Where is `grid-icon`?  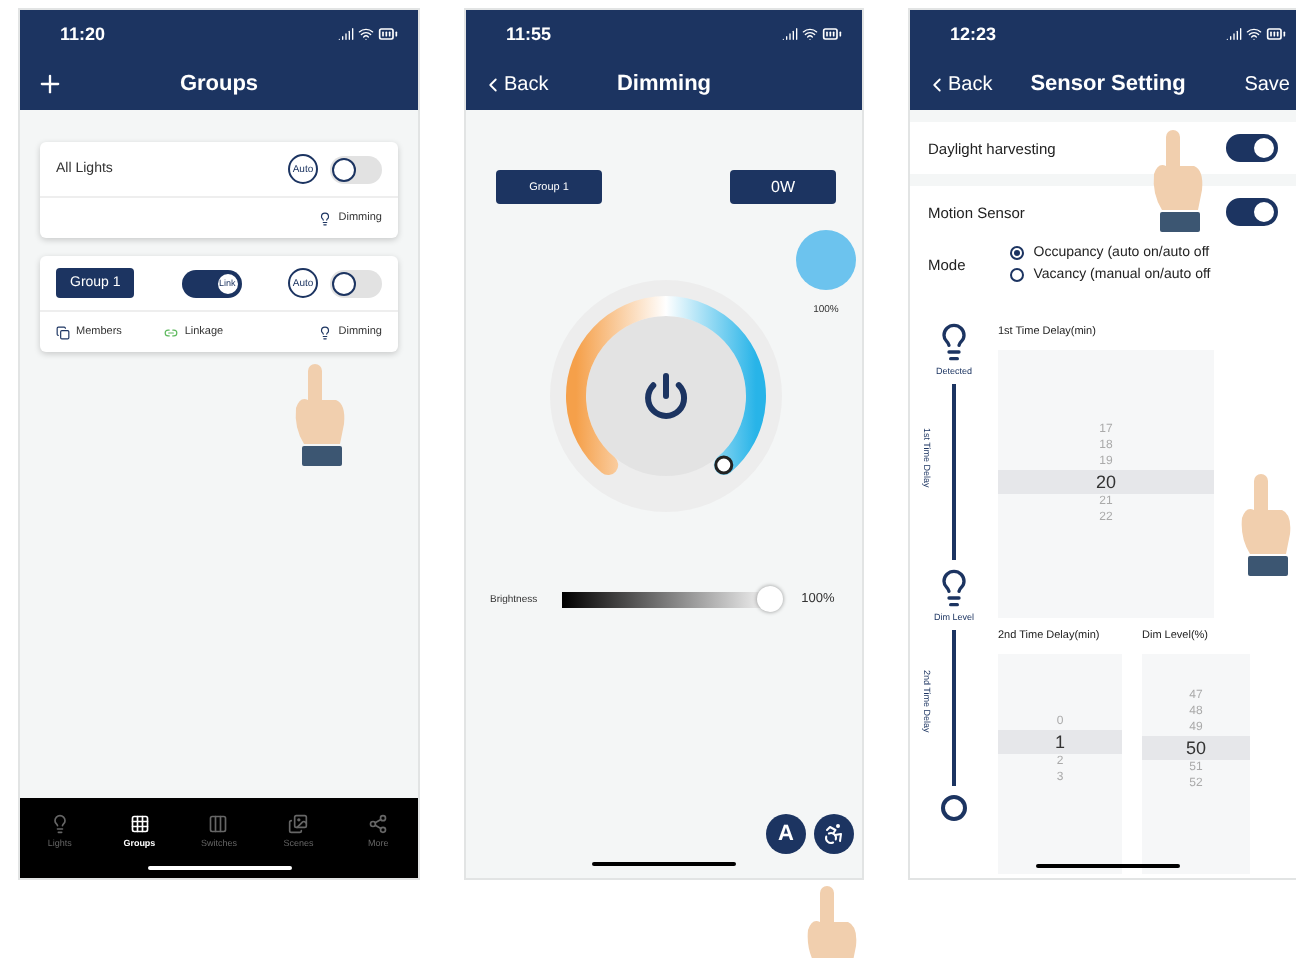
grid-icon is located at coordinates (139, 823).